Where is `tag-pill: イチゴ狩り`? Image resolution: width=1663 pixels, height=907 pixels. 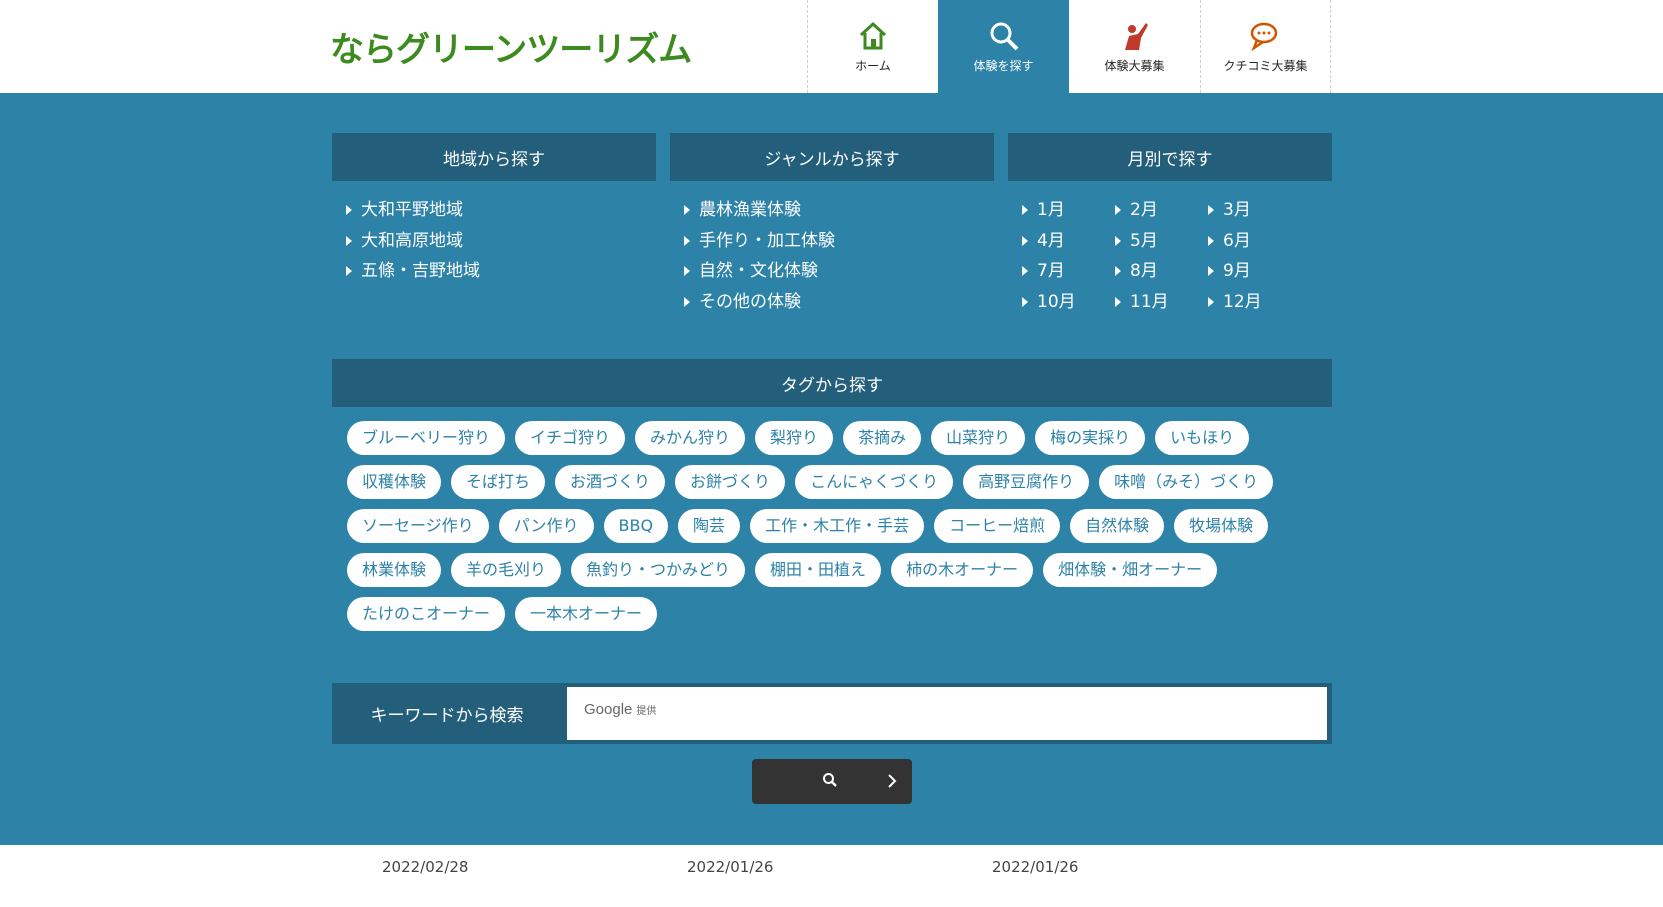
tag-pill: イチゴ狩り is located at coordinates (570, 438).